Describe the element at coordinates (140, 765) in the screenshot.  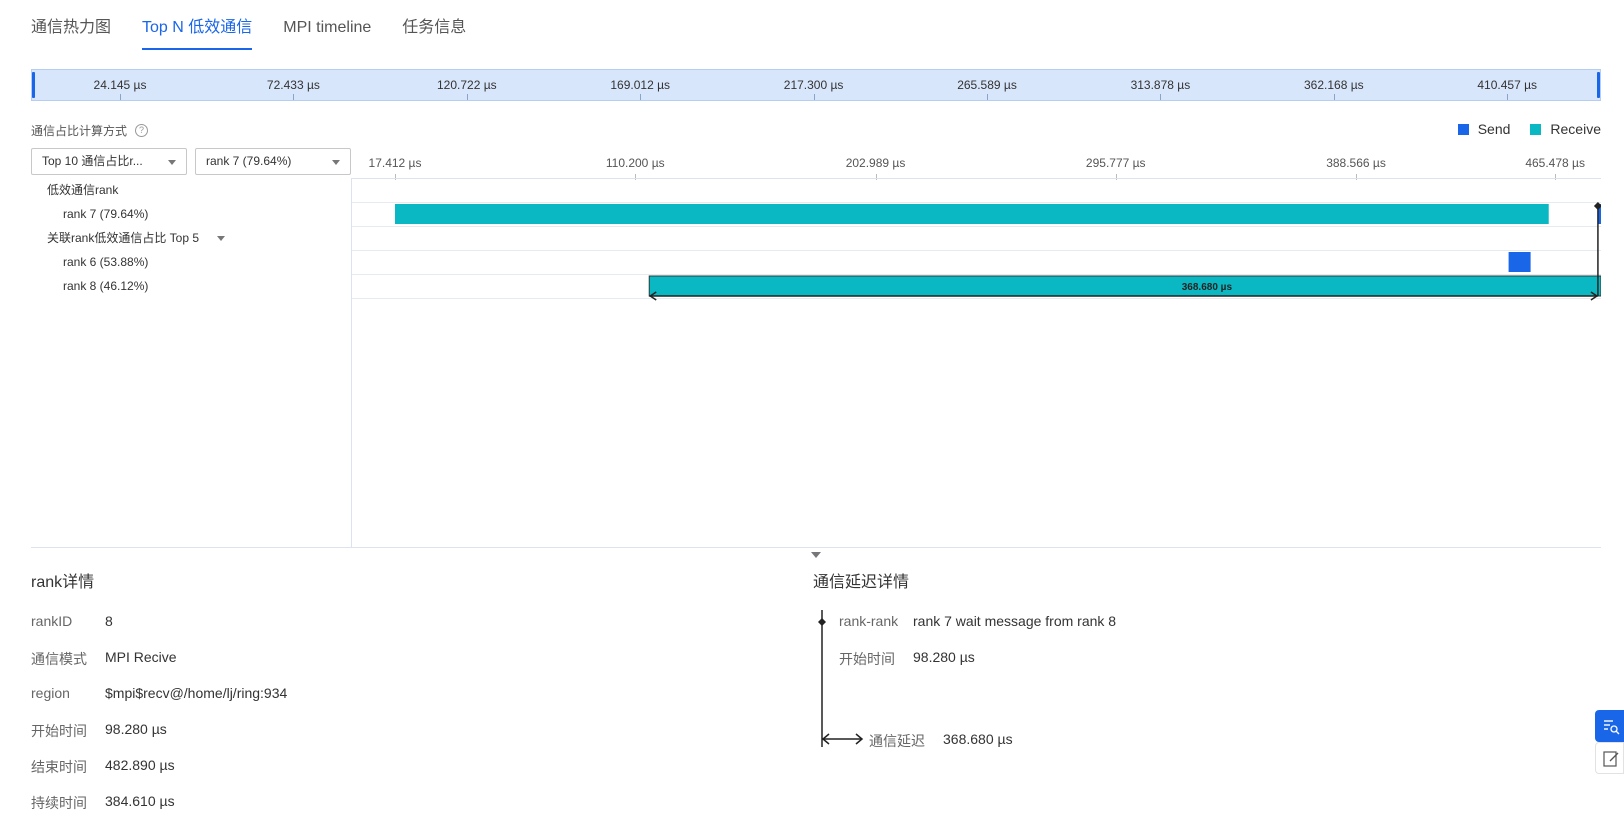
I see `detail-value: 482.890 µs` at that location.